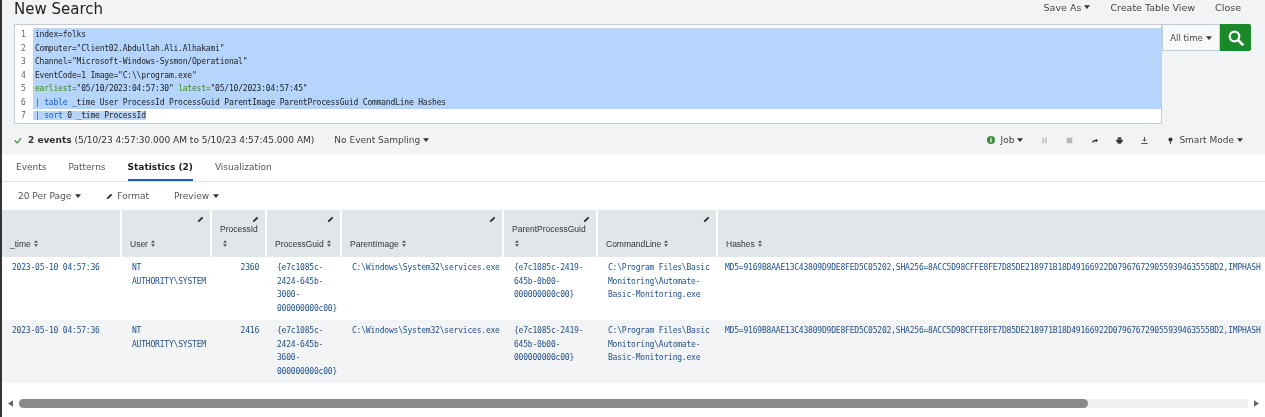  I want to click on column-header: User, so click(168, 244).